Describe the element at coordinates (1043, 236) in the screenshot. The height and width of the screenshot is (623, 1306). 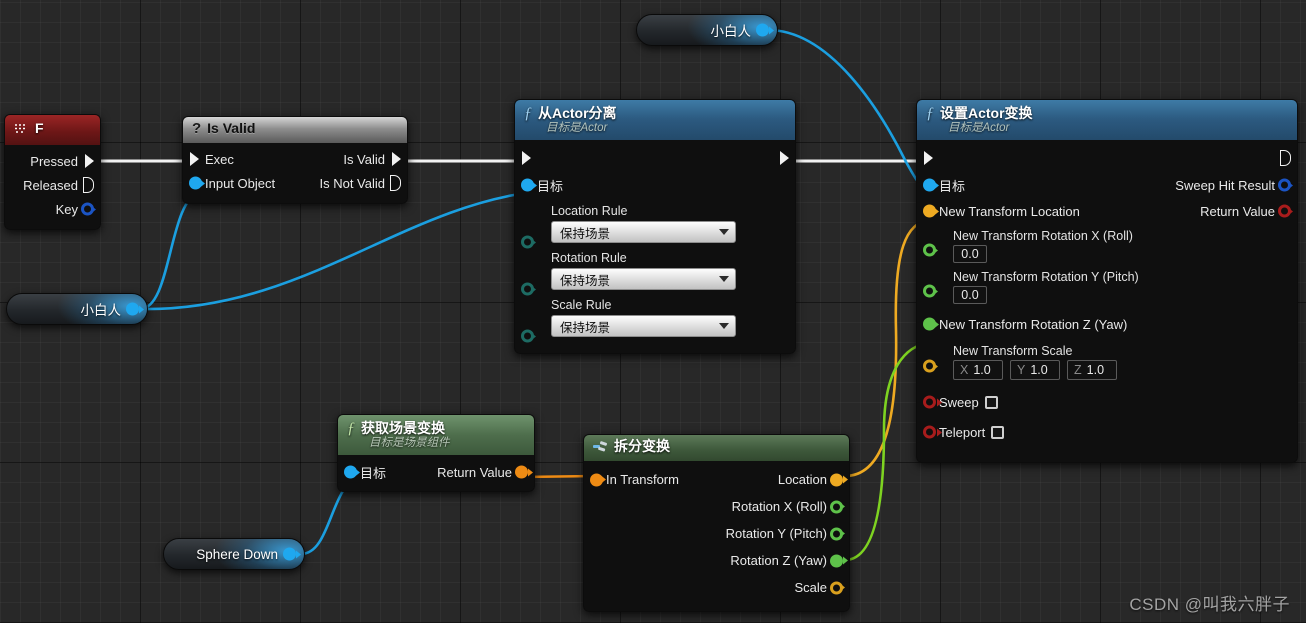
I see `pin-label: New Transform Rotation X (Roll)` at that location.